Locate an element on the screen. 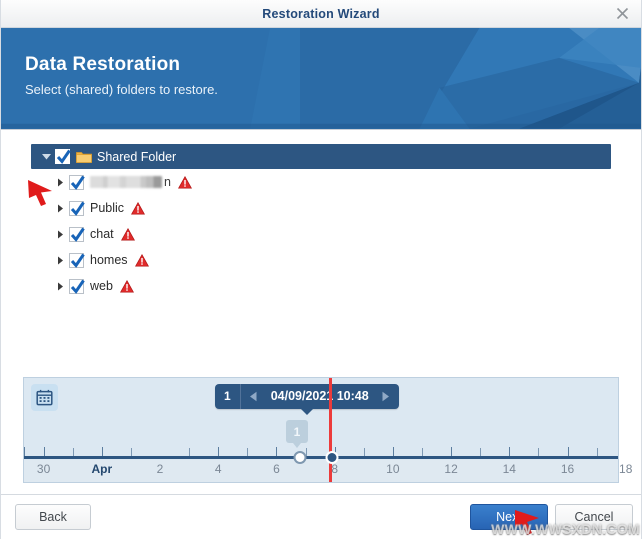 This screenshot has height=539, width=642. selected-point-marker is located at coordinates (332, 457).